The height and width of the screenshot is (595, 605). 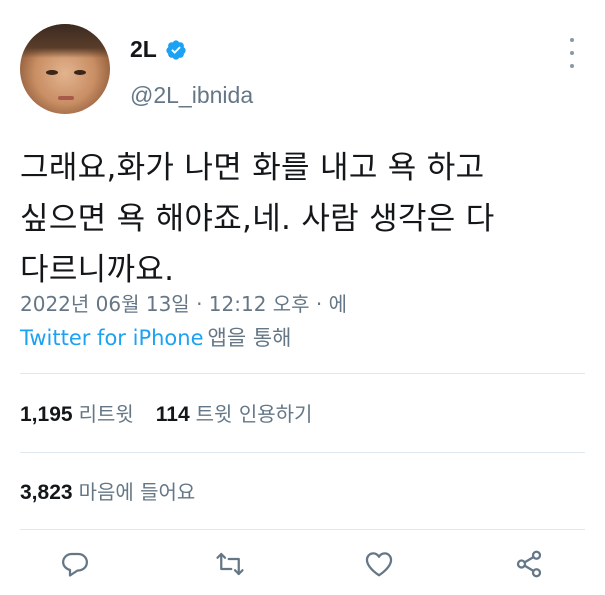 I want to click on retweet-stats-row: 1,195 리트윗 114 트윗 인용하기, so click(x=166, y=412).